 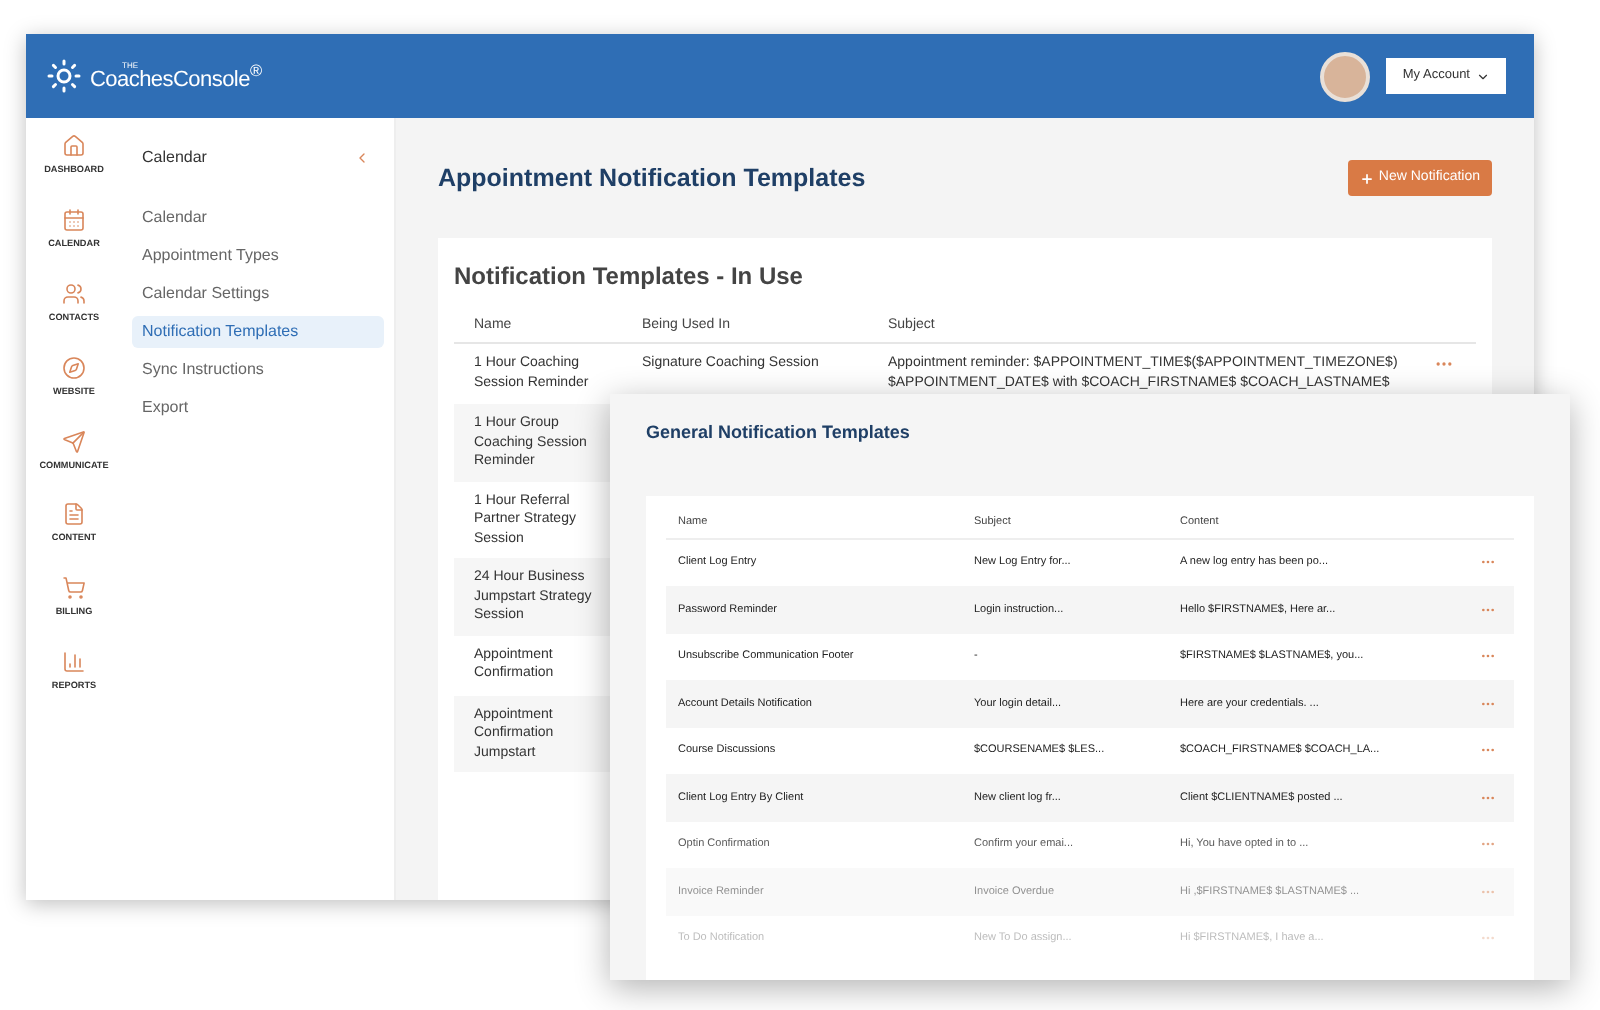 What do you see at coordinates (74, 441) in the screenshot?
I see `paper-plane-icon` at bounding box center [74, 441].